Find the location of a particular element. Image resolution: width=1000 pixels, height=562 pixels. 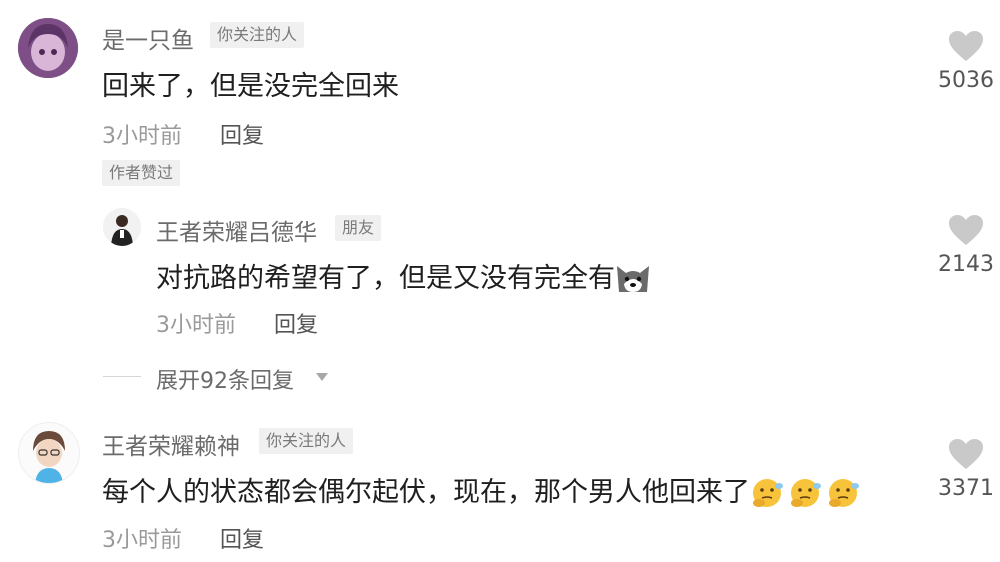

reply-text: 对抗路的希望有了，但是又没有完全有 is located at coordinates (385, 278).